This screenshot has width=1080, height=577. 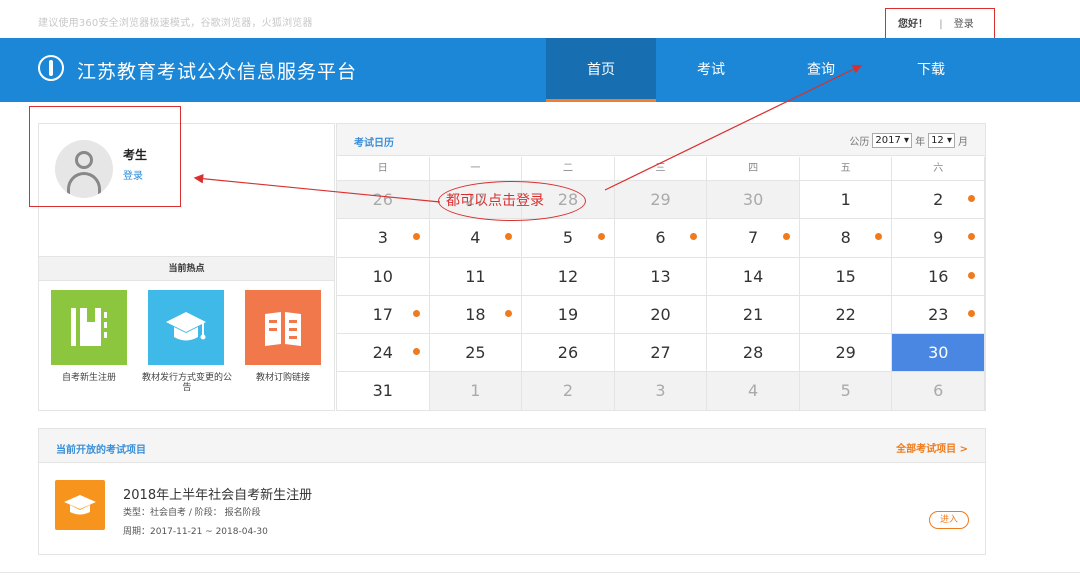 I want to click on calendar-day-today: 30, so click(x=939, y=353).